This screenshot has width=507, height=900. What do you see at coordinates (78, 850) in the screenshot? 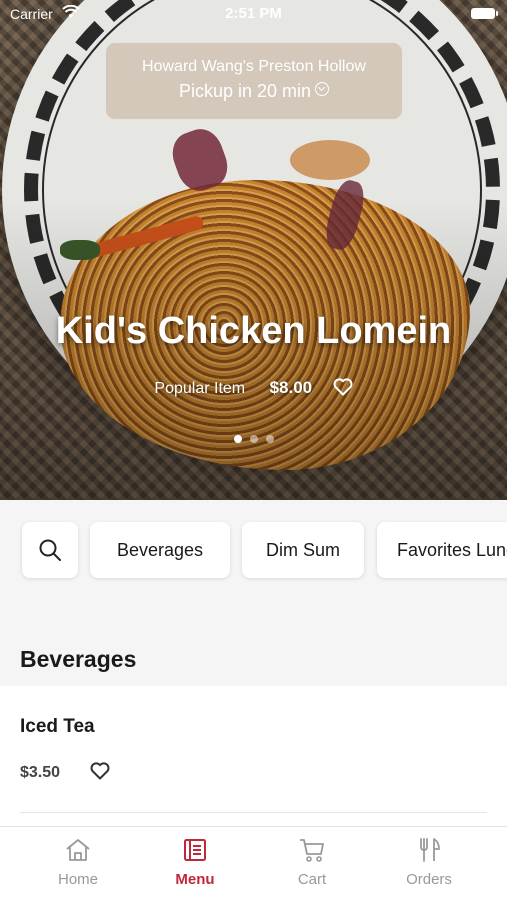
I see `home-icon` at bounding box center [78, 850].